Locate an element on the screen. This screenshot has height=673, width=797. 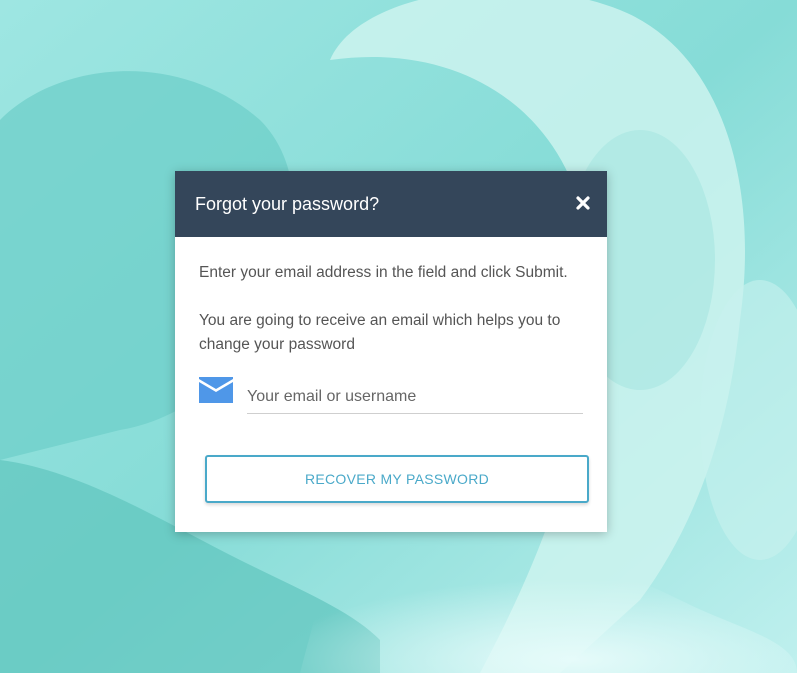
close-icon is located at coordinates (583, 203).